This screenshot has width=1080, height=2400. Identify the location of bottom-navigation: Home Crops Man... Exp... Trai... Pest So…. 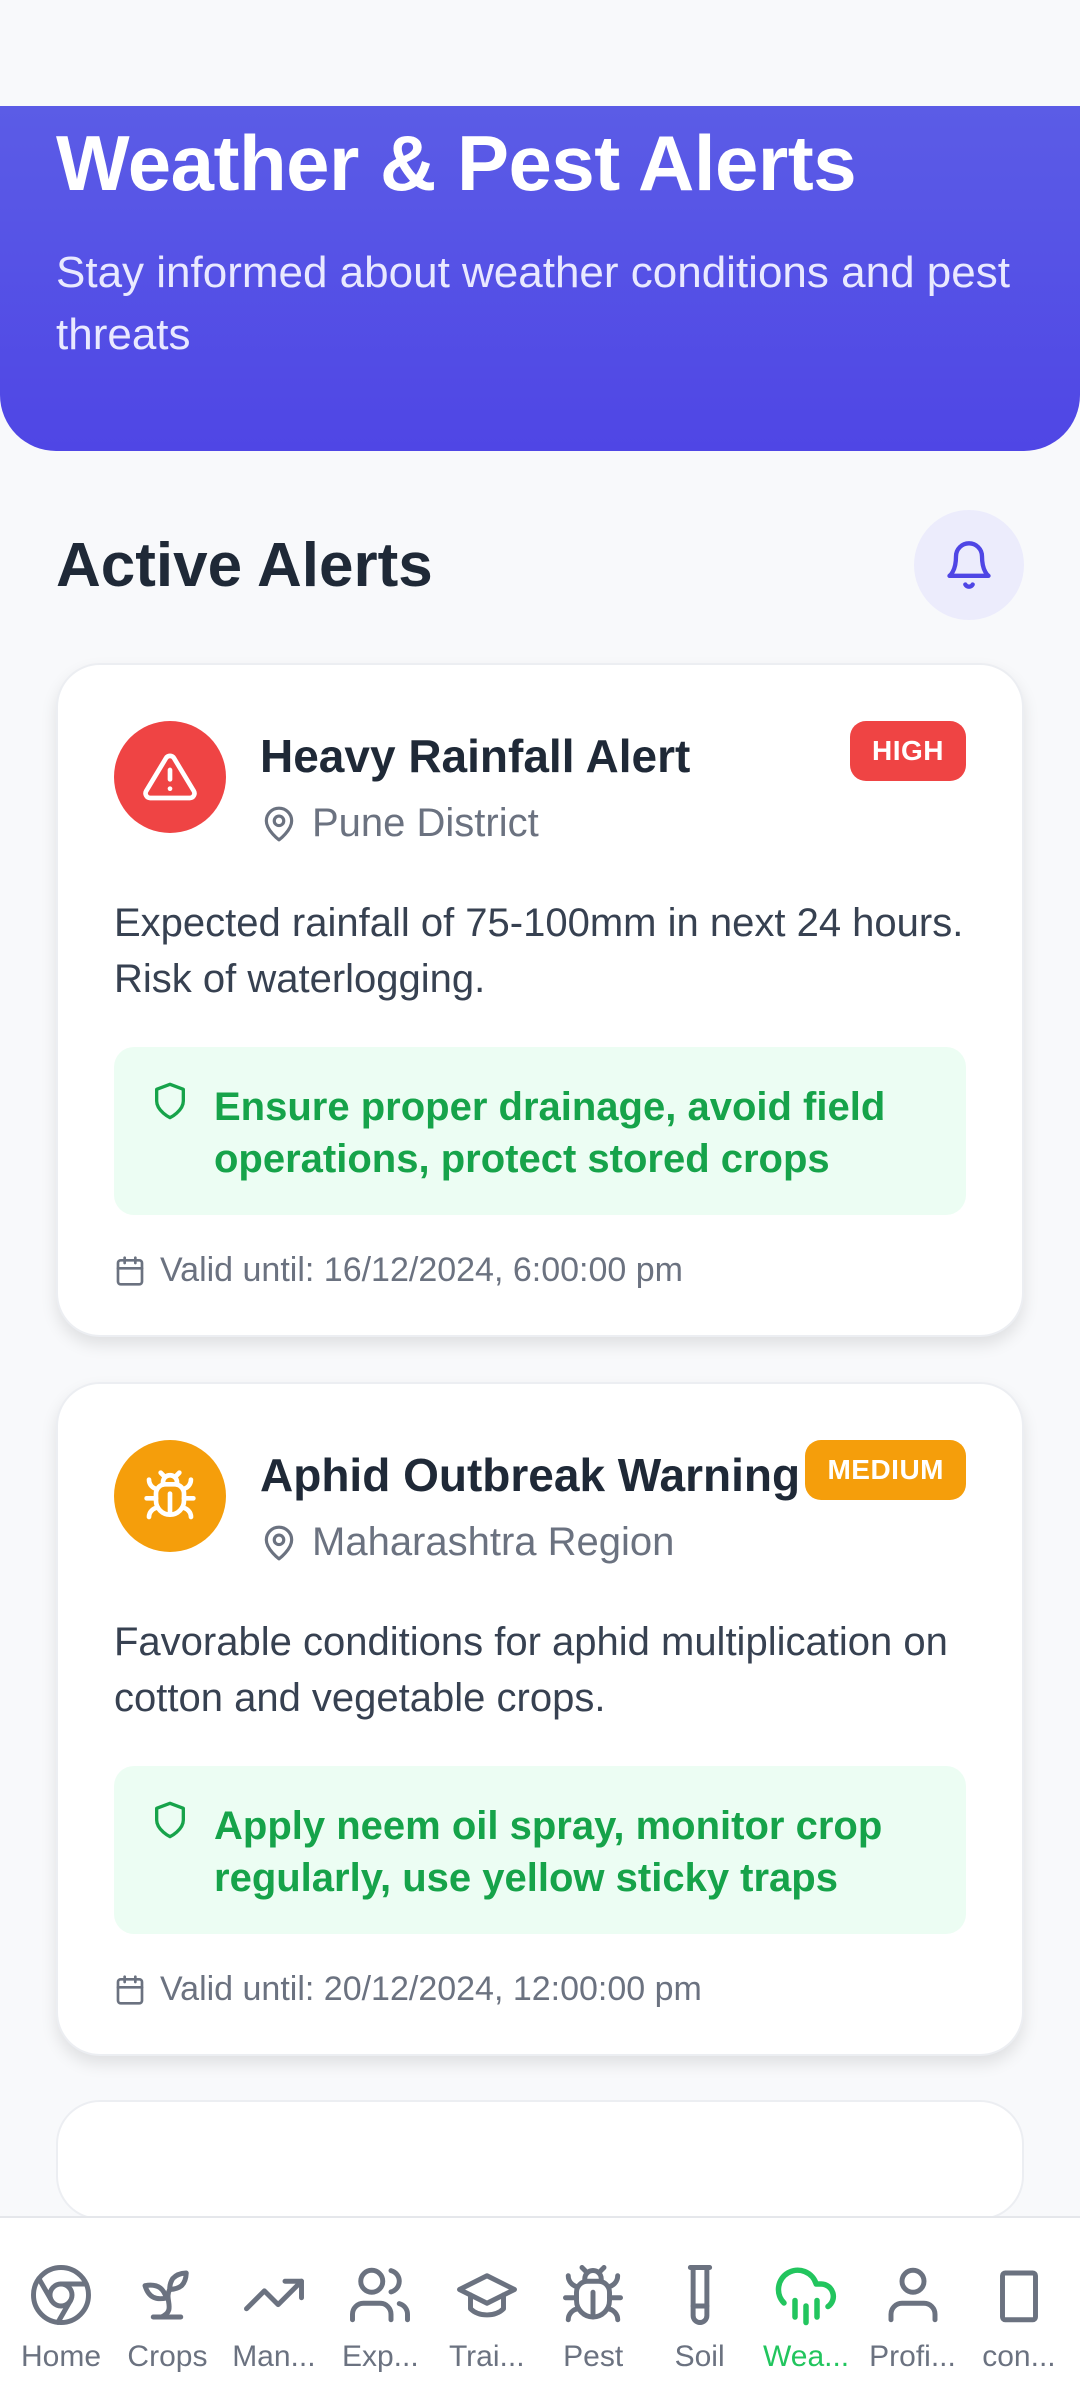
(540, 2308).